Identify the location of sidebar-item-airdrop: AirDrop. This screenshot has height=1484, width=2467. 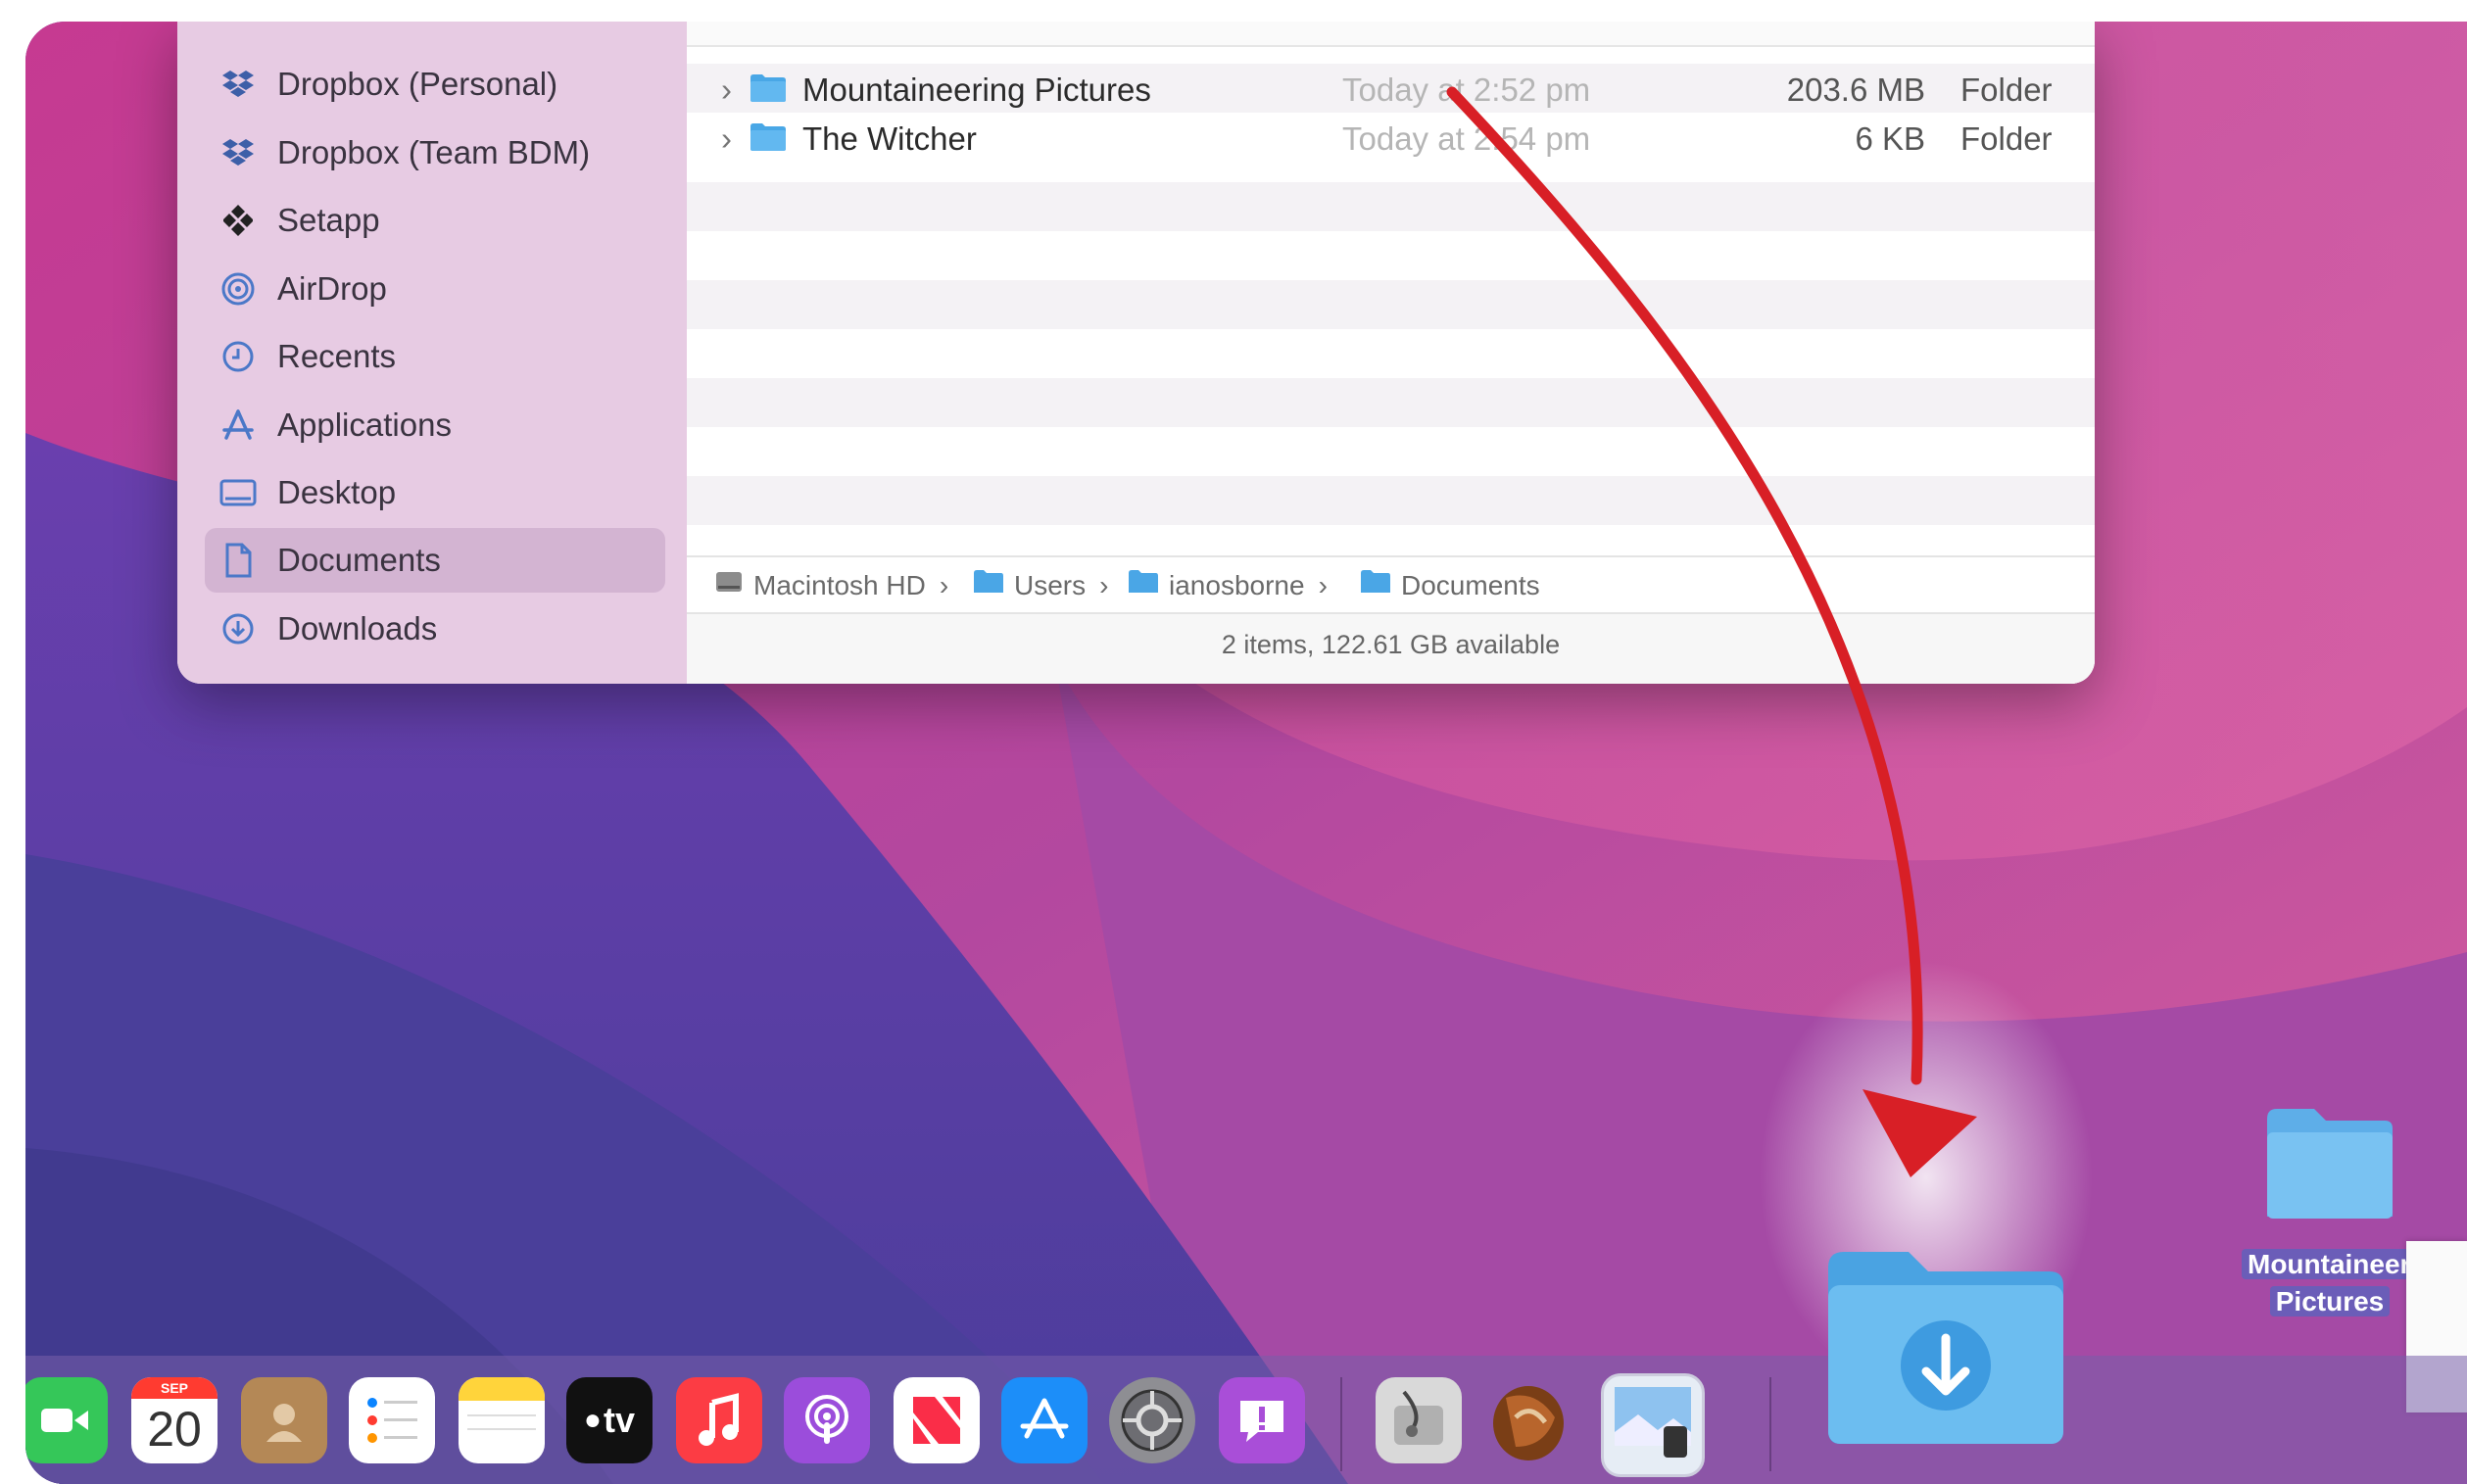
(435, 289).